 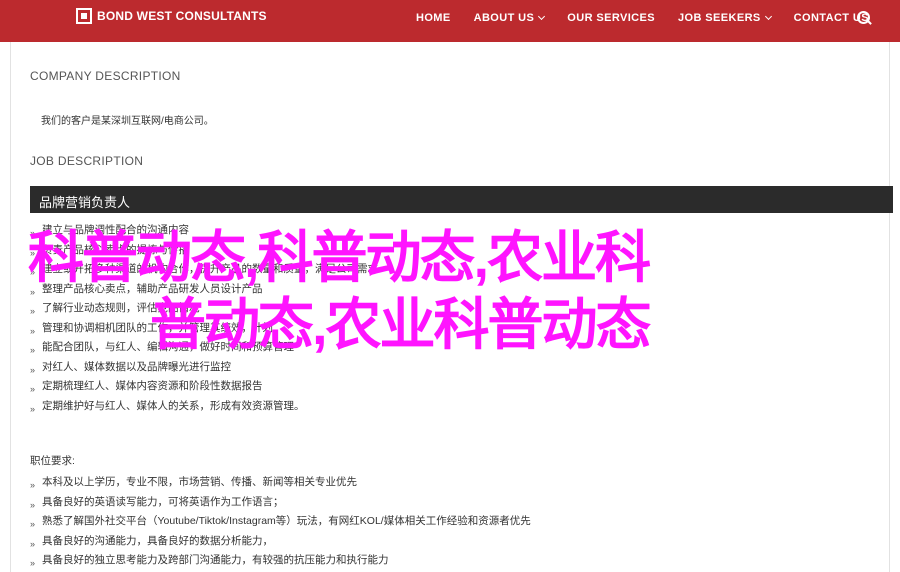 What do you see at coordinates (182, 16) in the screenshot?
I see `brand-name: BOND WEST CONSULTANTS` at bounding box center [182, 16].